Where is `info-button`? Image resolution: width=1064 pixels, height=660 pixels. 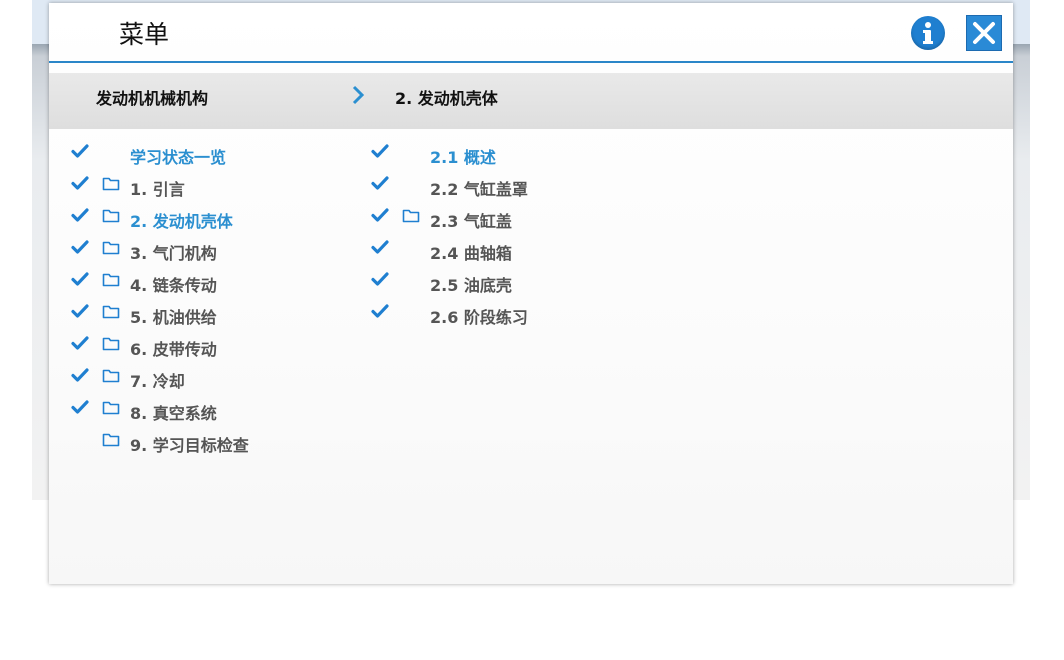
info-button is located at coordinates (928, 33).